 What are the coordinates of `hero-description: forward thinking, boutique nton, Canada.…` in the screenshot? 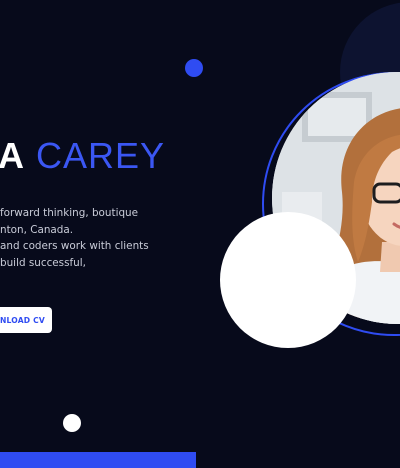 It's located at (80, 238).